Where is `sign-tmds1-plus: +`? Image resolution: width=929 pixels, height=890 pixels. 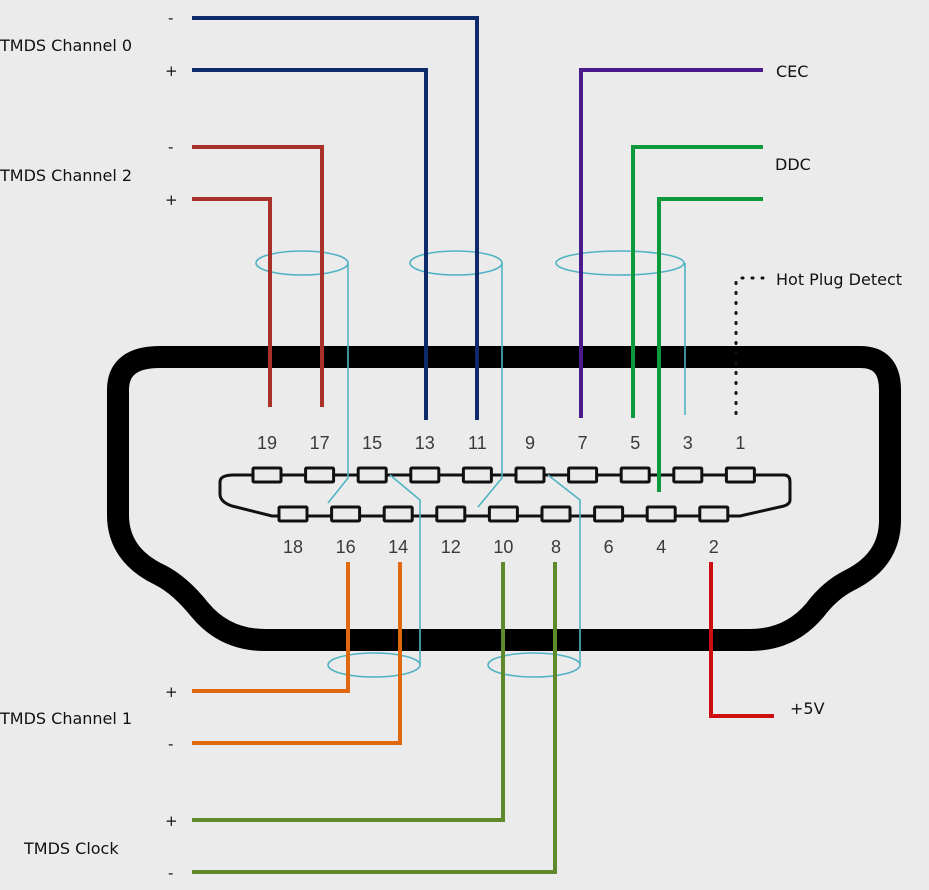
sign-tmds1-plus: + is located at coordinates (171, 692).